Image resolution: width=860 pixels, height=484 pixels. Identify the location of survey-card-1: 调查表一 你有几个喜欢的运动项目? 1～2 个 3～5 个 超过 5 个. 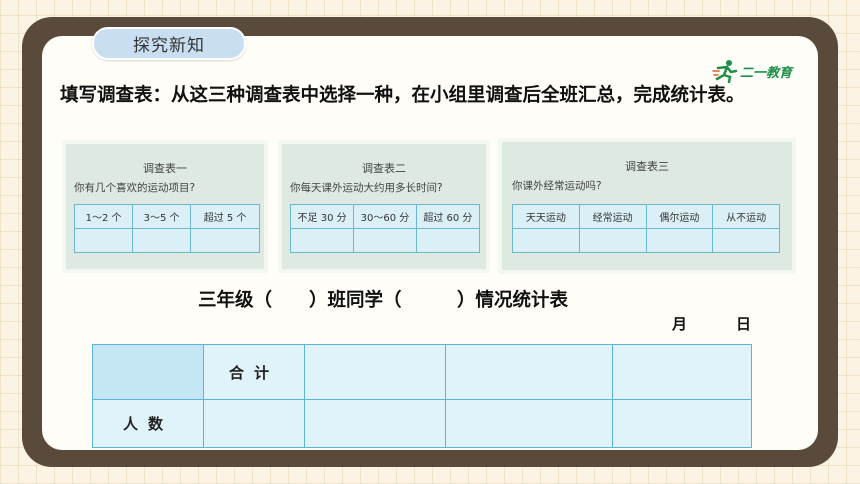
(165, 206).